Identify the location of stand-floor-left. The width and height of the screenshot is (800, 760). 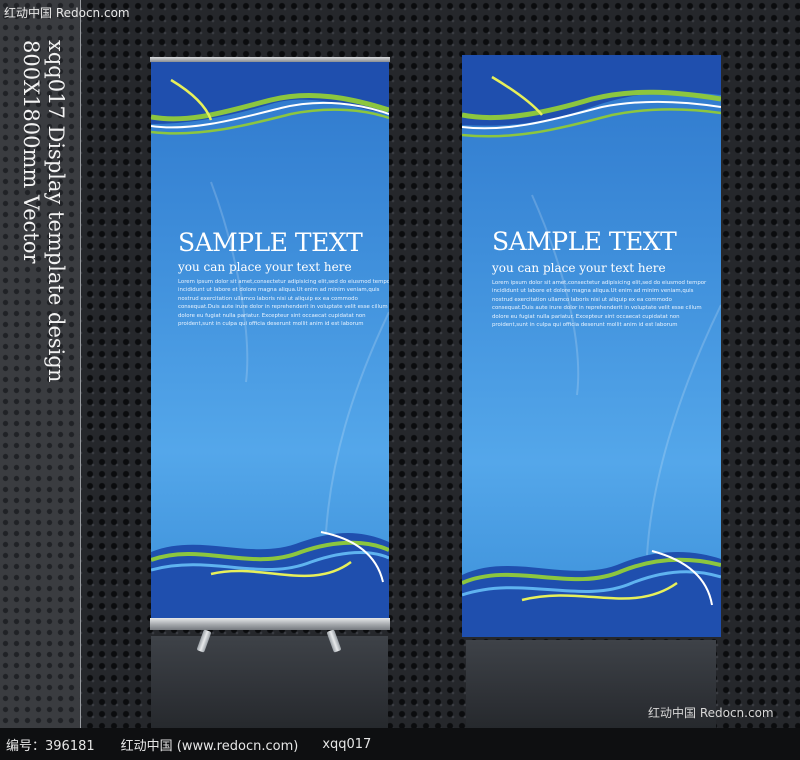
(269, 682).